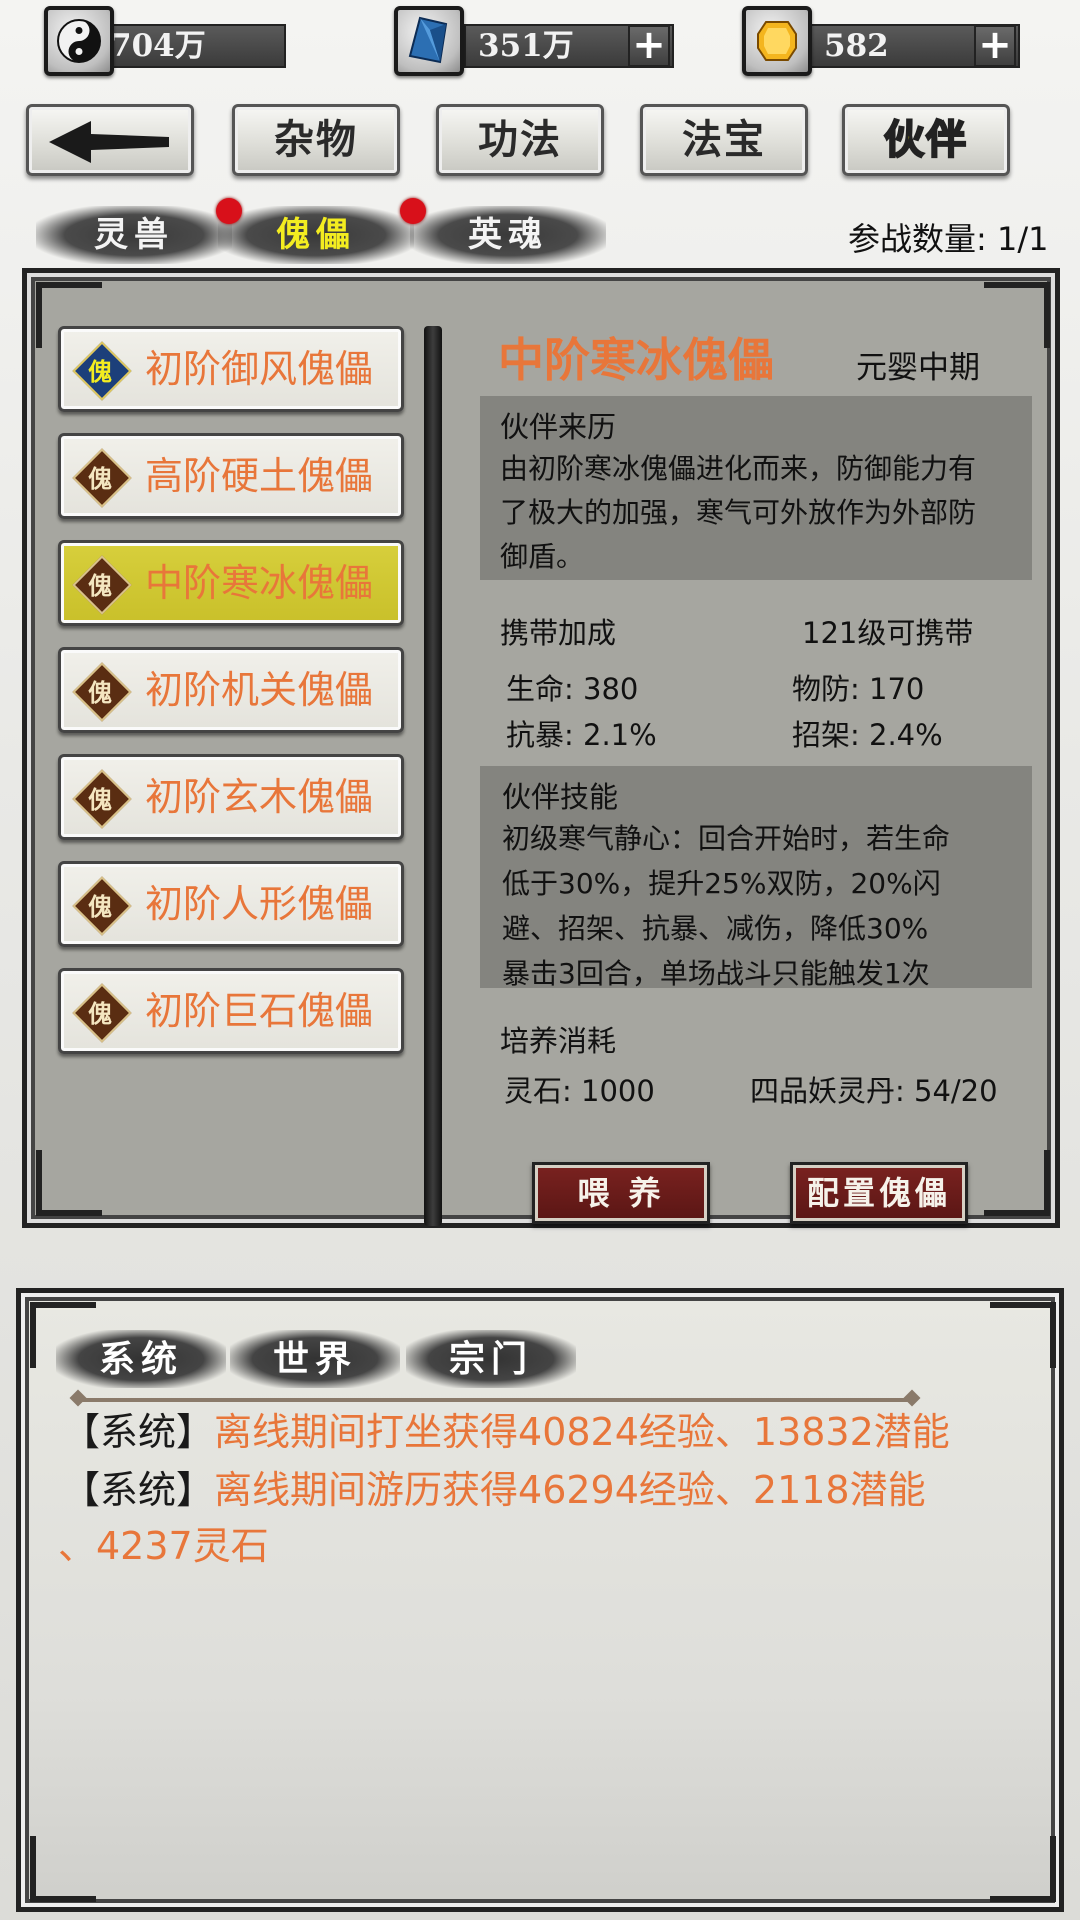 This screenshot has width=1080, height=1920. What do you see at coordinates (858, 689) in the screenshot?
I see `stat-phys-def: 物防: 170` at bounding box center [858, 689].